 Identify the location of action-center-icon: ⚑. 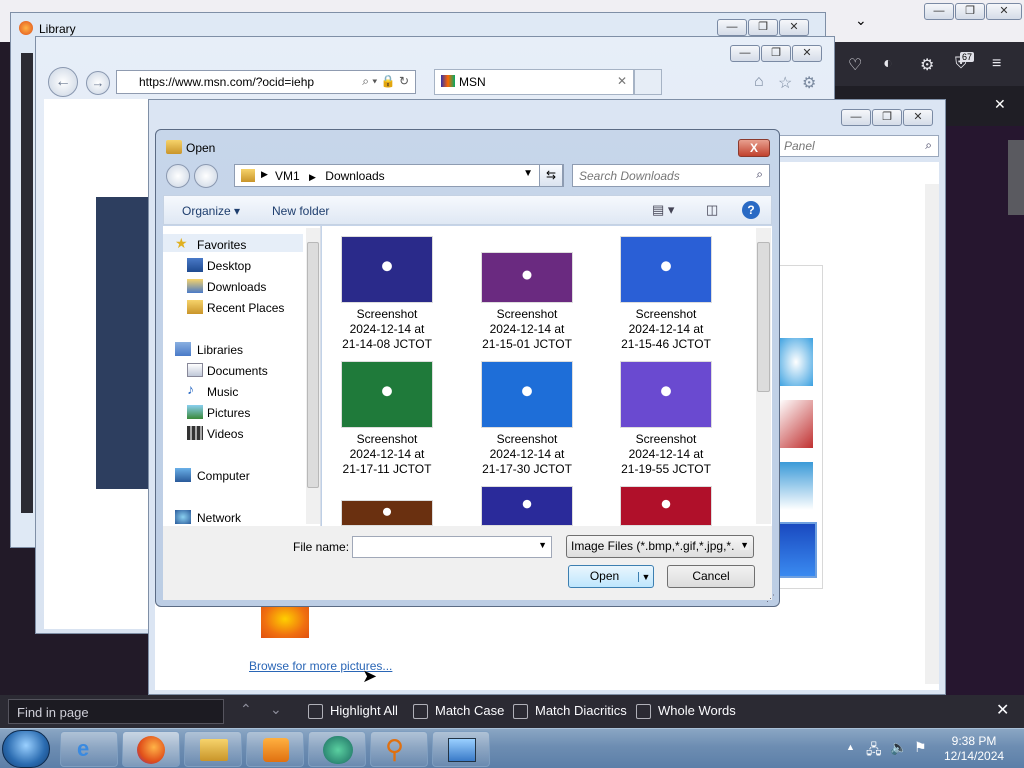
(920, 747).